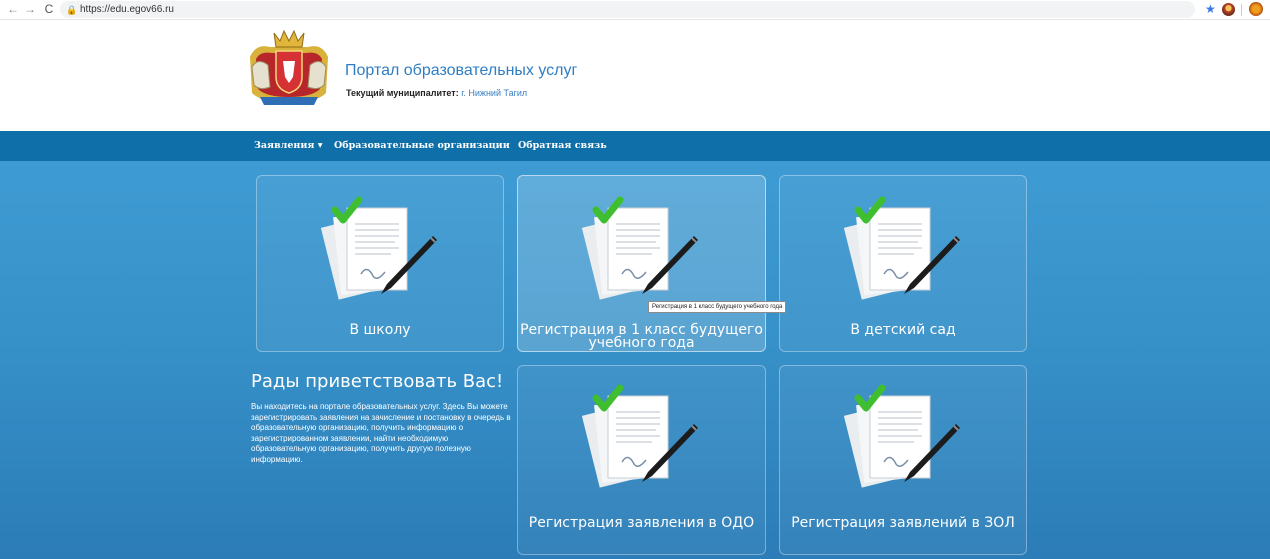  I want to click on forward-icon: →, so click(30, 9).